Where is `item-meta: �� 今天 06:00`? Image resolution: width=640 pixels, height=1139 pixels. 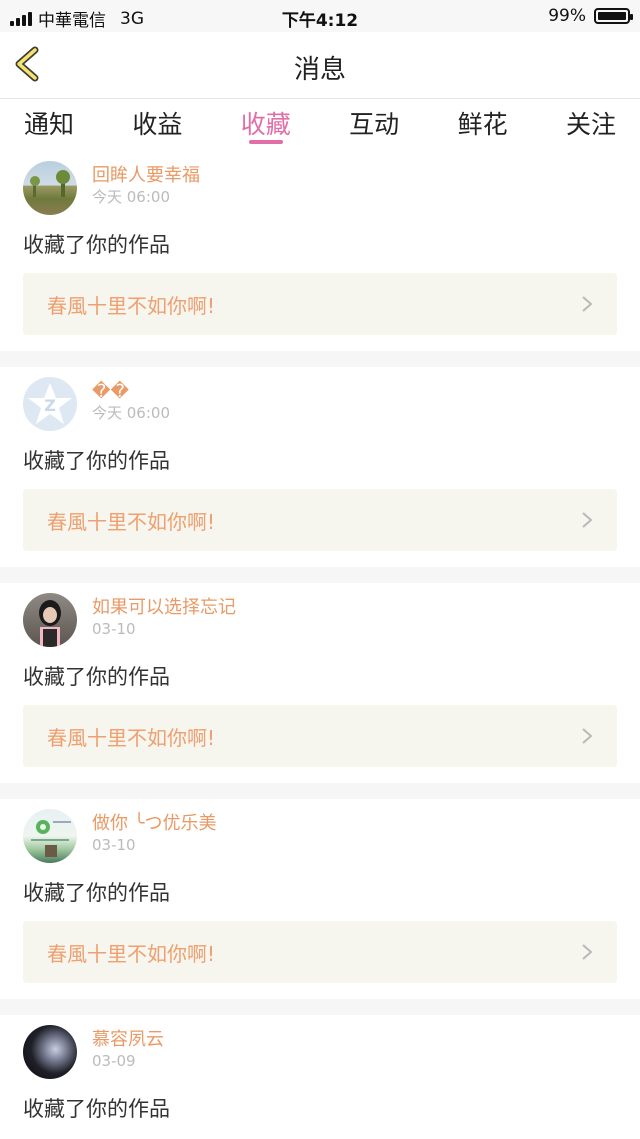 item-meta: �� 今天 06:00 is located at coordinates (131, 399).